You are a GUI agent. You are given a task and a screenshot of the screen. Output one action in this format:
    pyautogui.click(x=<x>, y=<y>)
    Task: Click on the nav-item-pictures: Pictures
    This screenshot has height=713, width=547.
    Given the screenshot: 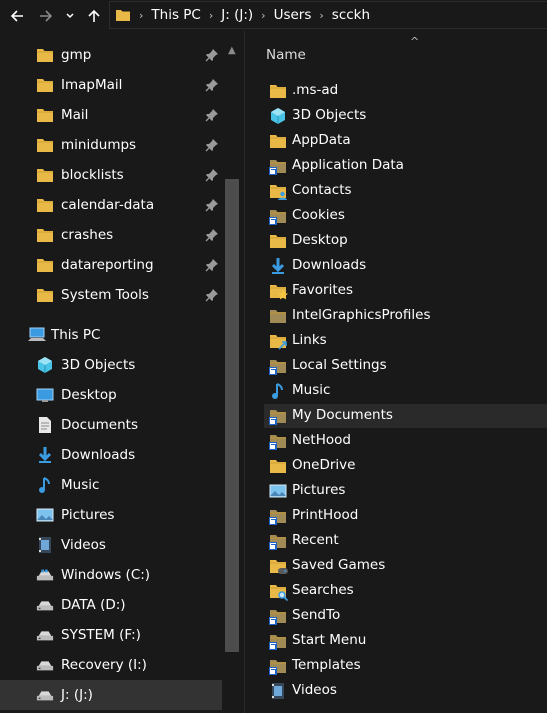 What is the action you would take?
    pyautogui.click(x=111, y=515)
    